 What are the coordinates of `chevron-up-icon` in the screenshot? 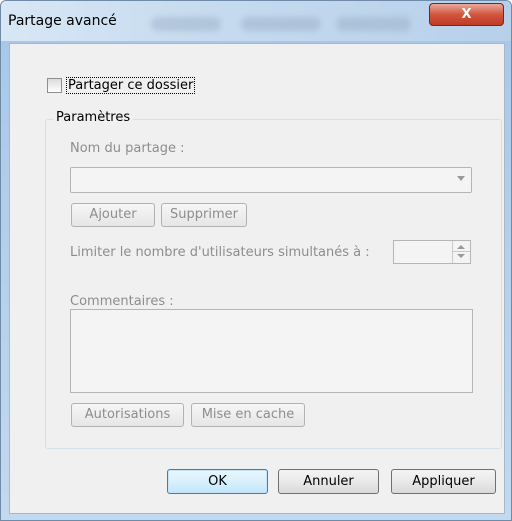 It's located at (461, 247).